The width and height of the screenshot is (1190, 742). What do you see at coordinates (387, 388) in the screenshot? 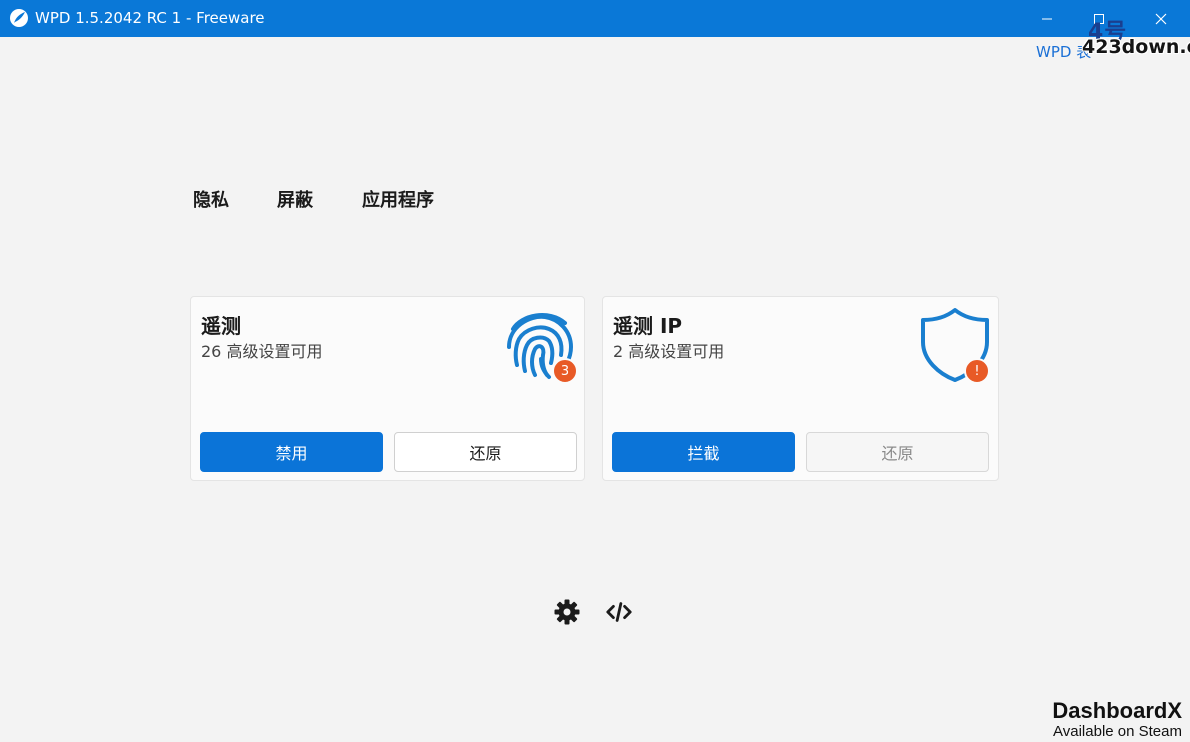
I see `telemetry-card: 遥测 26 高级设置可用 3 禁用 还原` at bounding box center [387, 388].